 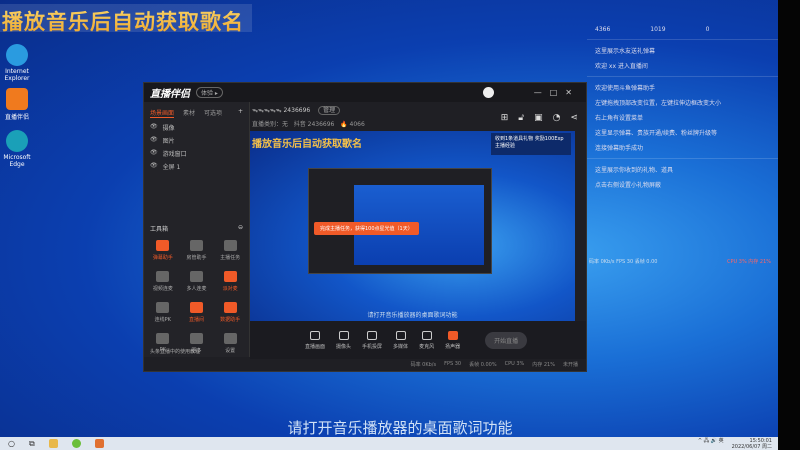 What do you see at coordinates (99, 443) in the screenshot?
I see `live-app-taskbar-icon` at bounding box center [99, 443].